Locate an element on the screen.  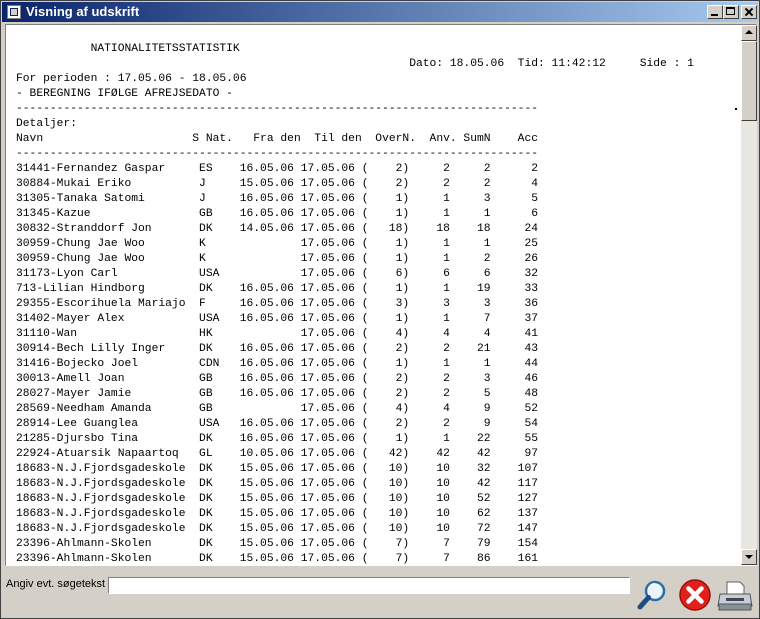
title-bar: Visning af udskrift is located at coordinates (380, 12).